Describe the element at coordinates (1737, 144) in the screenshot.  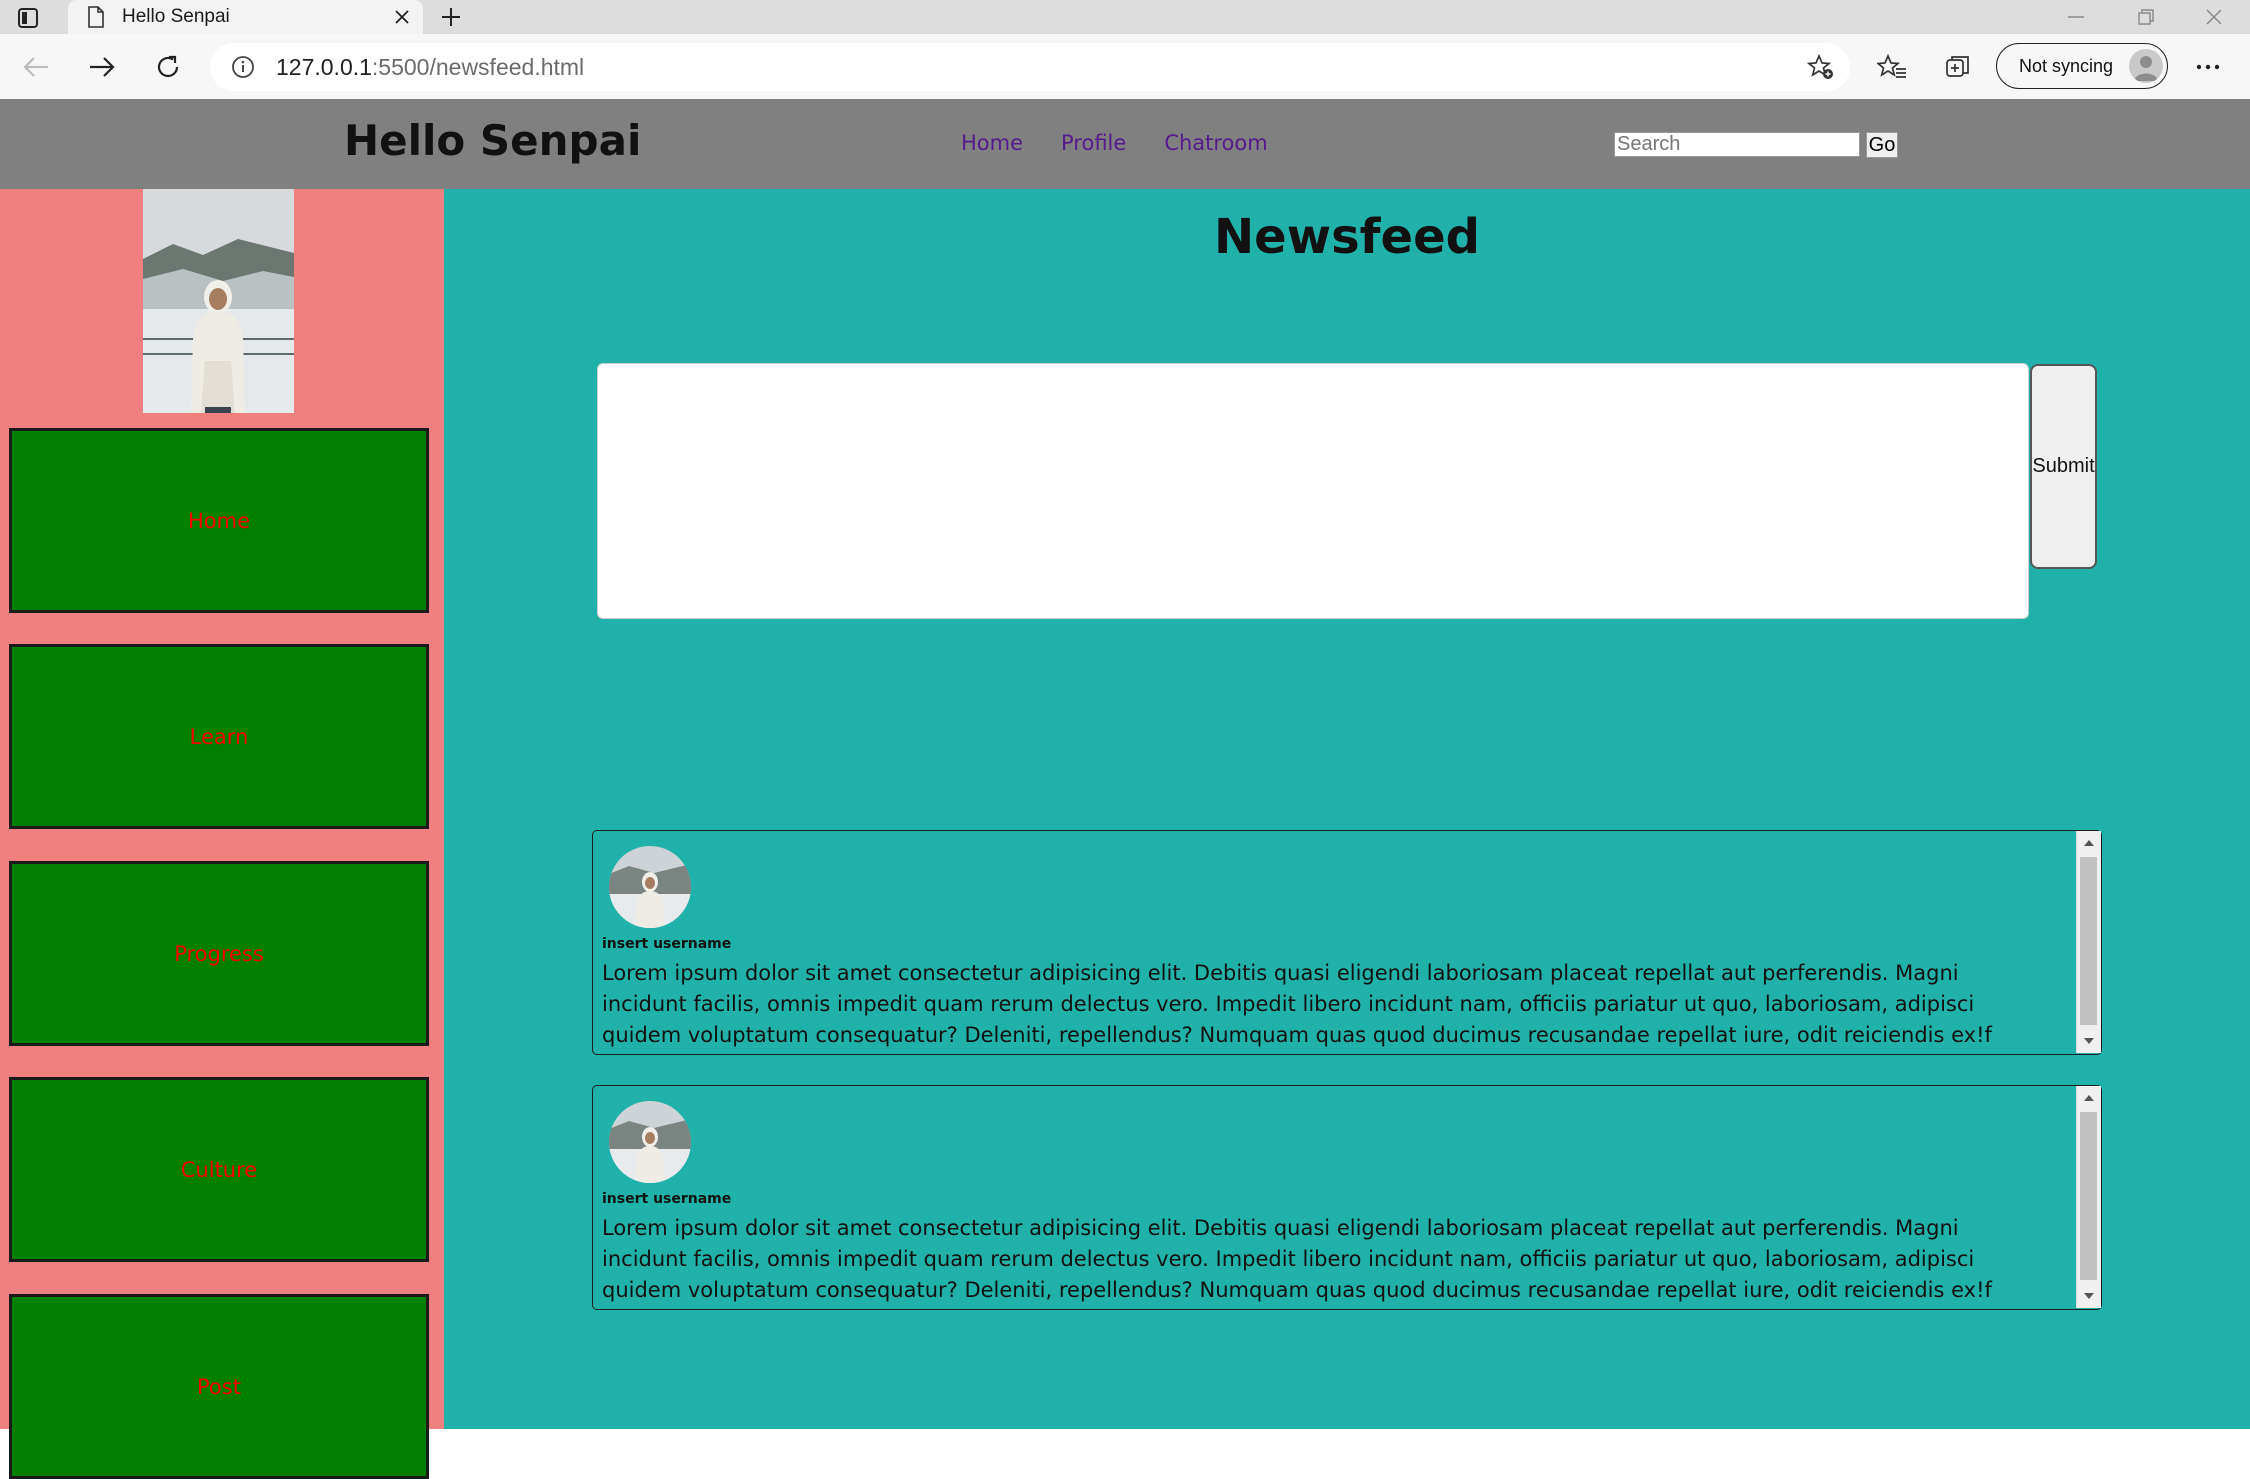
I see `search-input` at that location.